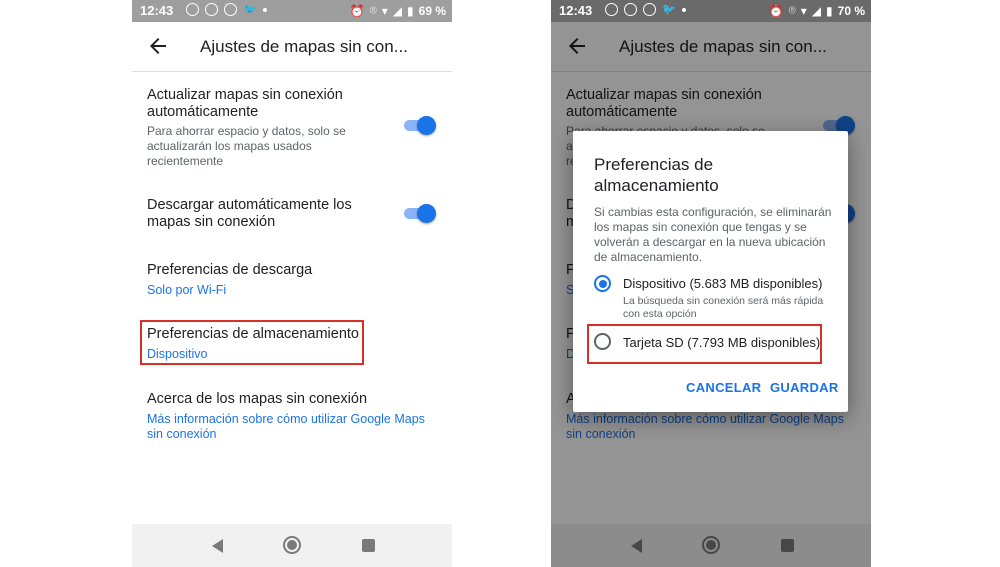  What do you see at coordinates (293, 280) in the screenshot?
I see `setting-download-preferences: Preferencias de descarga Solo por Wi-Fi` at bounding box center [293, 280].